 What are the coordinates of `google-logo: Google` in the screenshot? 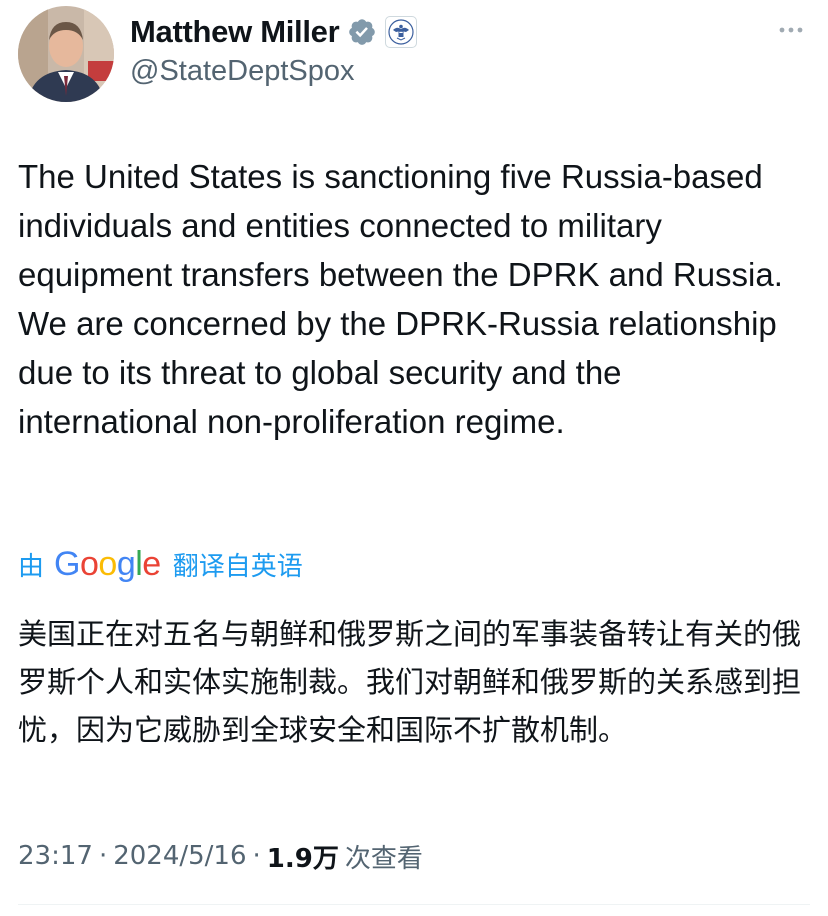 It's located at (107, 563).